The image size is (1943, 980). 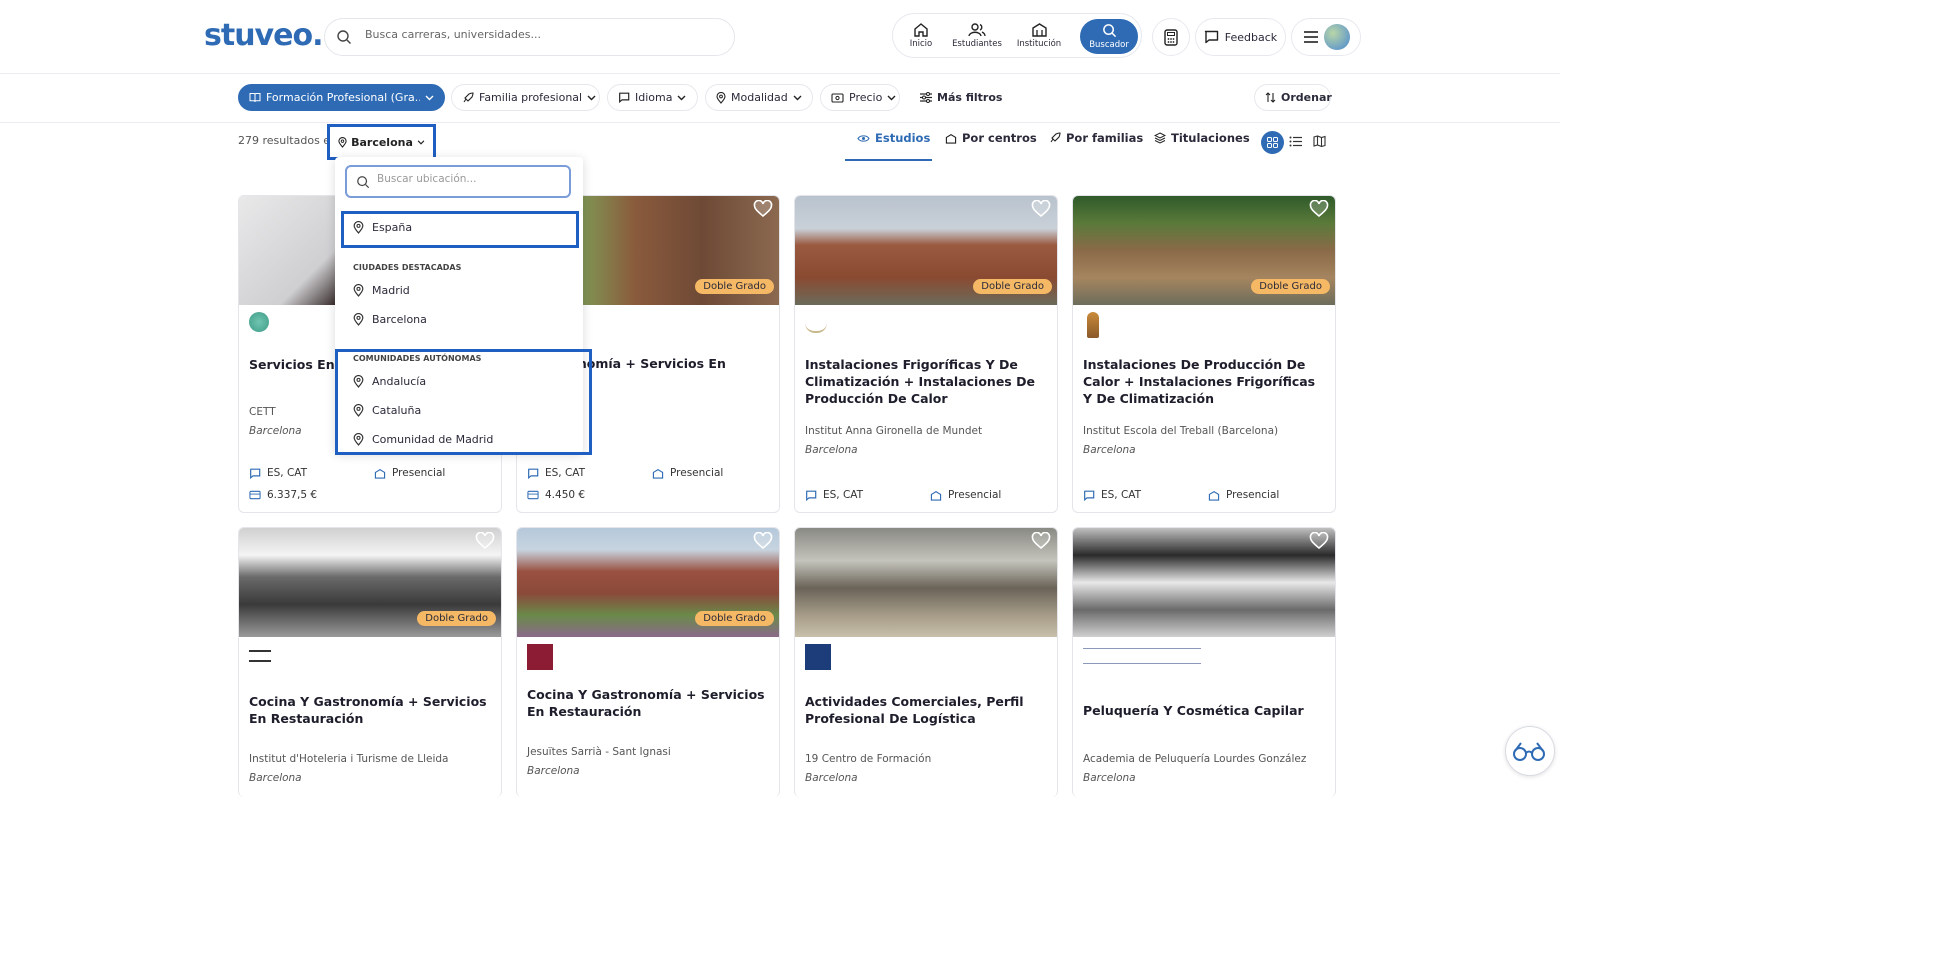 What do you see at coordinates (780, 122) in the screenshot?
I see `filter-divider` at bounding box center [780, 122].